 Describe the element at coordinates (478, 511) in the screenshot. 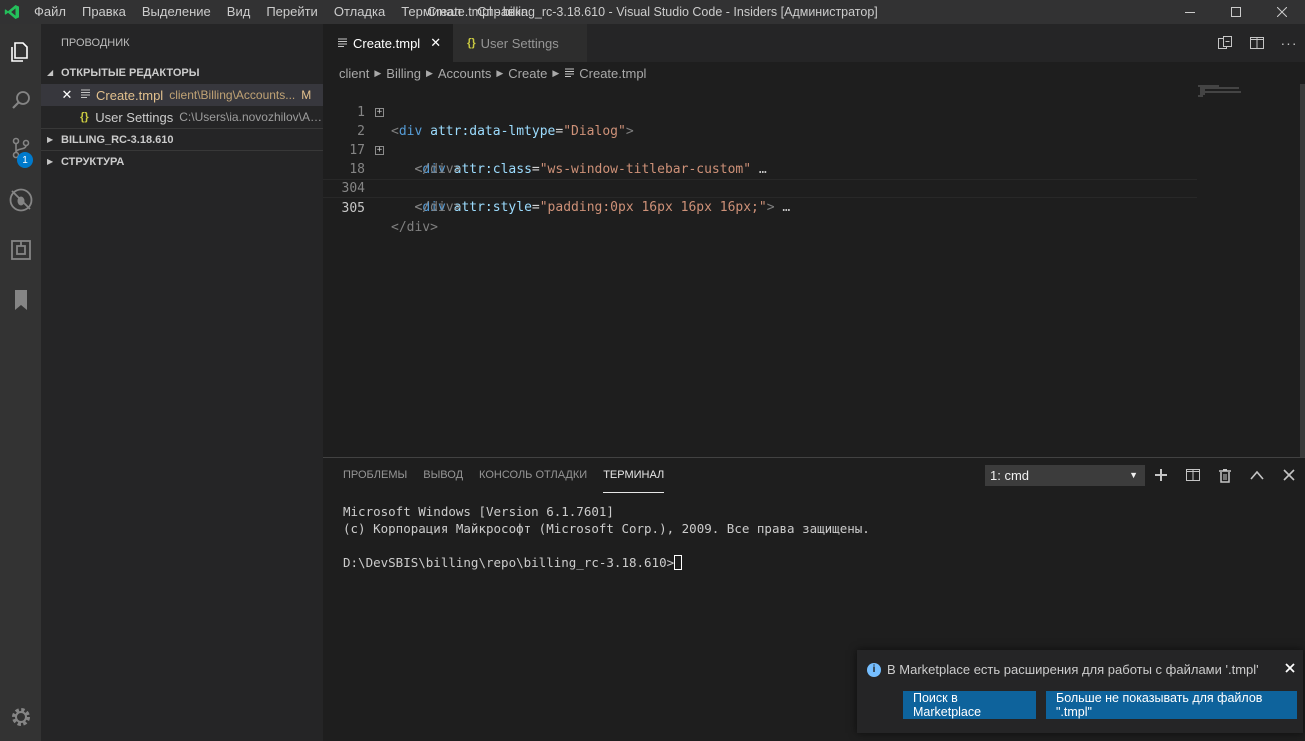

I see `terminal-line: Microsoft Windows [Version 6.1.7601]` at that location.